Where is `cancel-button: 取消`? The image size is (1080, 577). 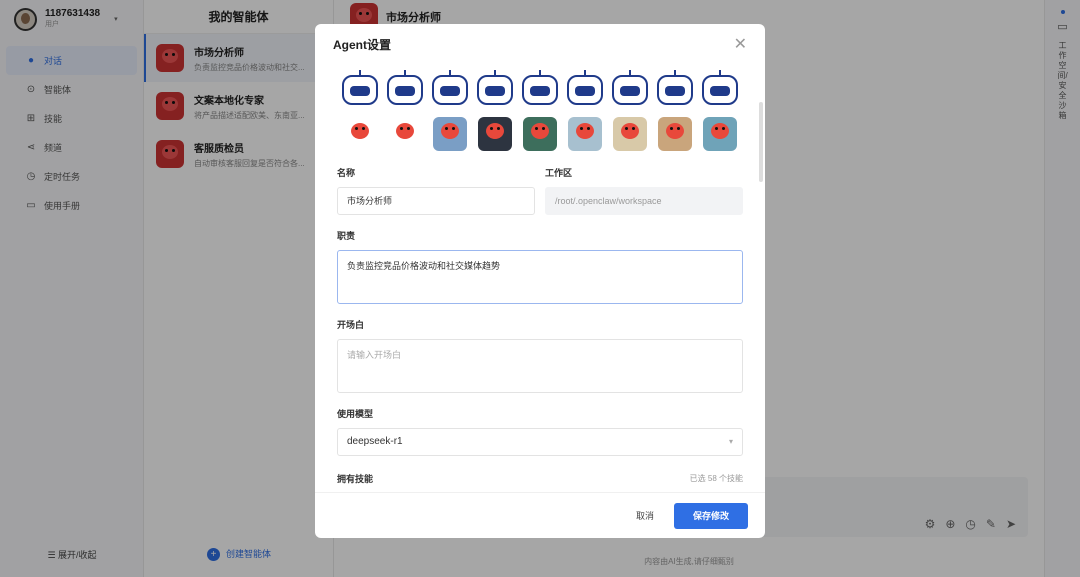
cancel-button: 取消 is located at coordinates (645, 515).